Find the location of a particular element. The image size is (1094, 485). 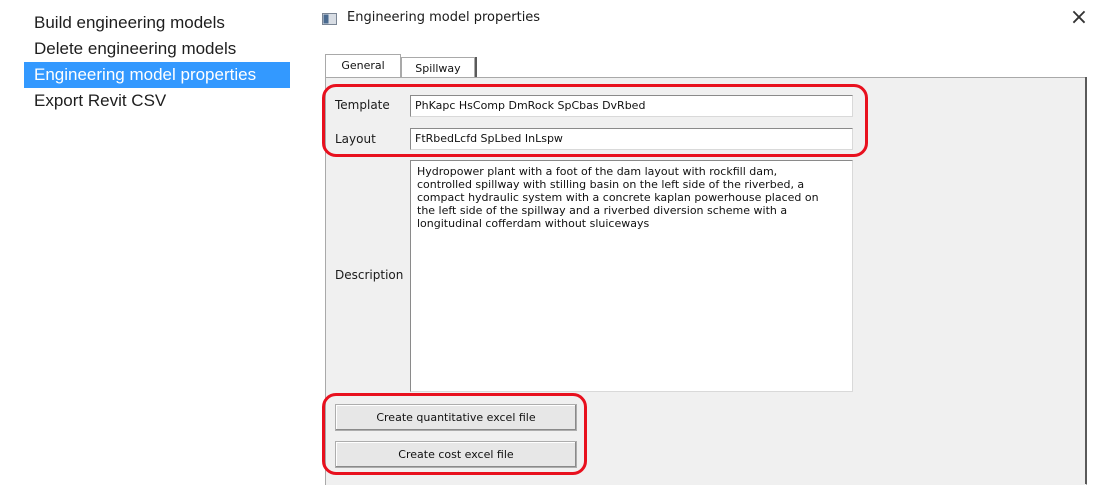

tab-spillway: Spillway is located at coordinates (439, 68).